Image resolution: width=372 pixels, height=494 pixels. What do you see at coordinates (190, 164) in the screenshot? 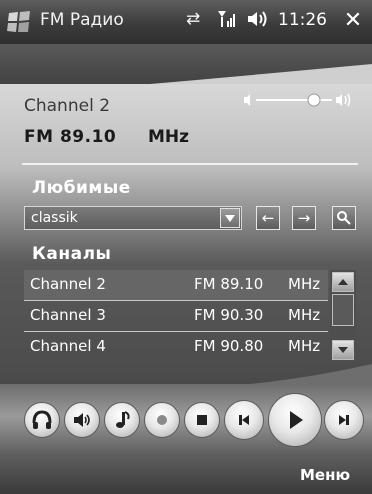
I see `divider` at bounding box center [190, 164].